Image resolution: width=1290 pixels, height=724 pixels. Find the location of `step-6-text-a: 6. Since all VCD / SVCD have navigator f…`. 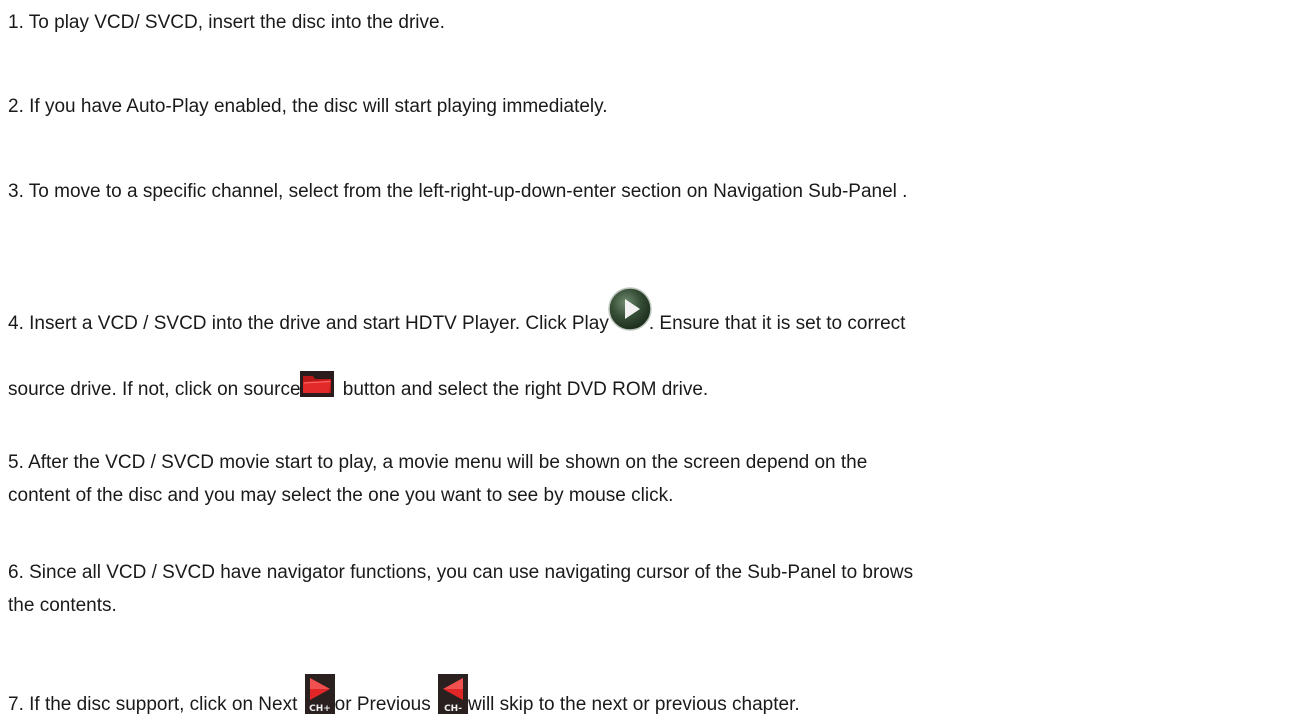

step-6-text-a: 6. Since all VCD / SVCD have navigator f… is located at coordinates (461, 572).